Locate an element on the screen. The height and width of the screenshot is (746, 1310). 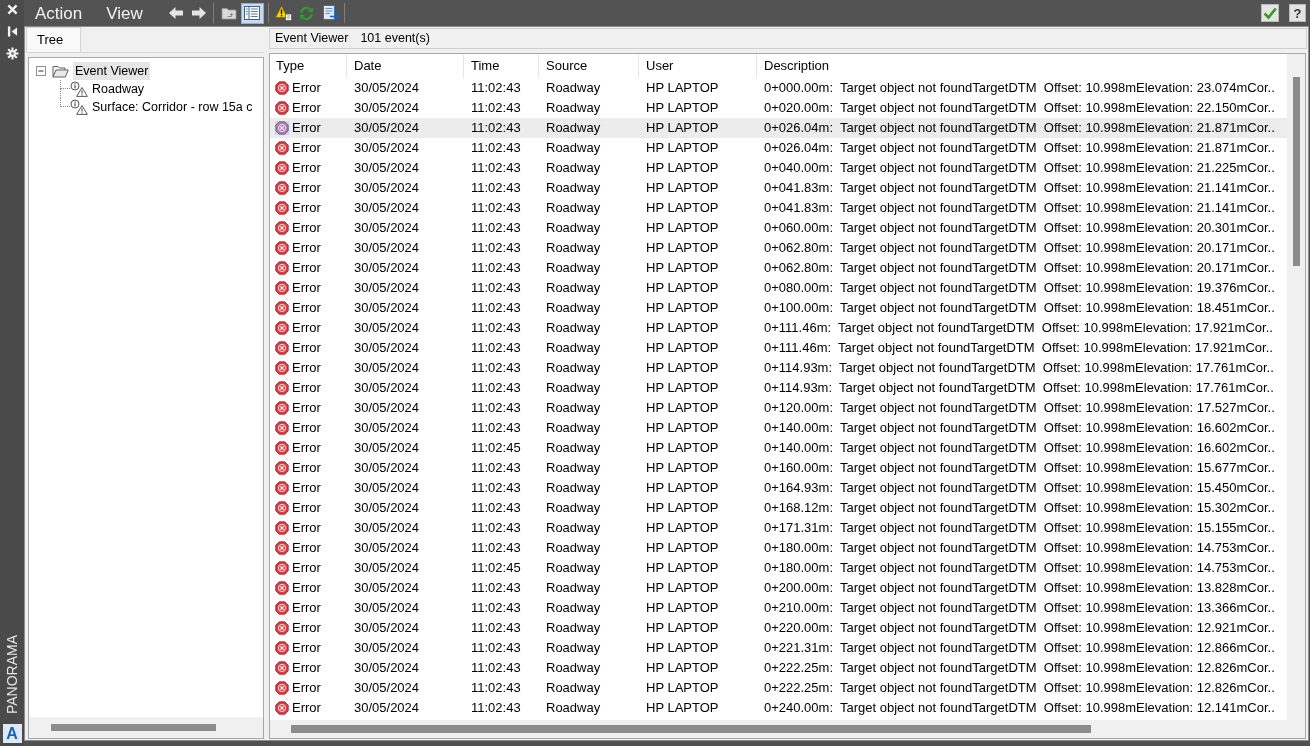
table-cell-text: 0+164.93m: Target object not foundTargetDTM Offset: 10.998mElevation: 15.450mCor.. is located at coordinates (1019, 488).